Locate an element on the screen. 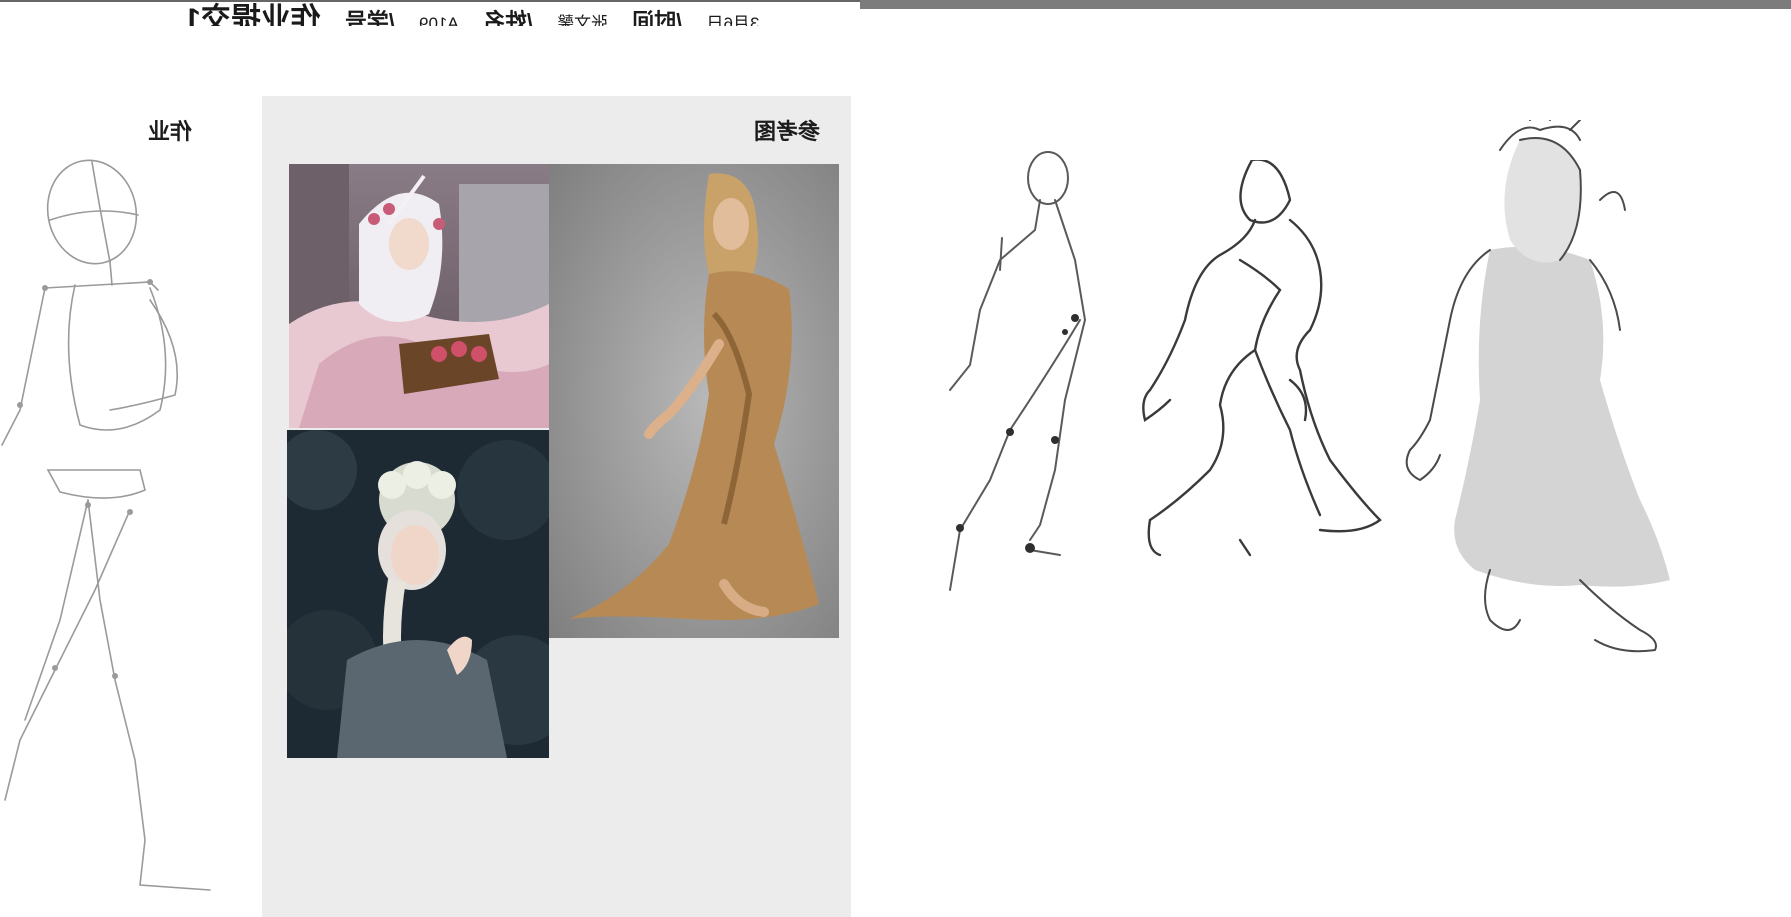  header-time-label: /时间 is located at coordinates (657, 17).